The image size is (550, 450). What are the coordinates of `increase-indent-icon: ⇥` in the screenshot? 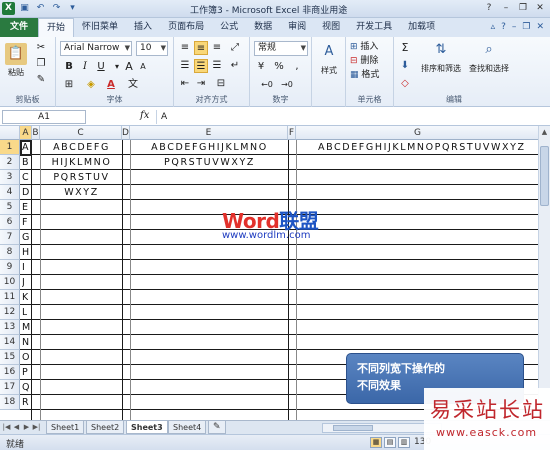 It's located at (201, 84).